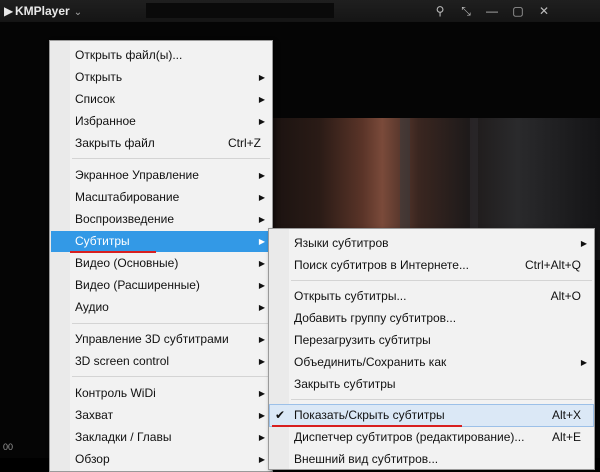  What do you see at coordinates (8, 447) in the screenshot?
I see `time-readout: 00` at bounding box center [8, 447].